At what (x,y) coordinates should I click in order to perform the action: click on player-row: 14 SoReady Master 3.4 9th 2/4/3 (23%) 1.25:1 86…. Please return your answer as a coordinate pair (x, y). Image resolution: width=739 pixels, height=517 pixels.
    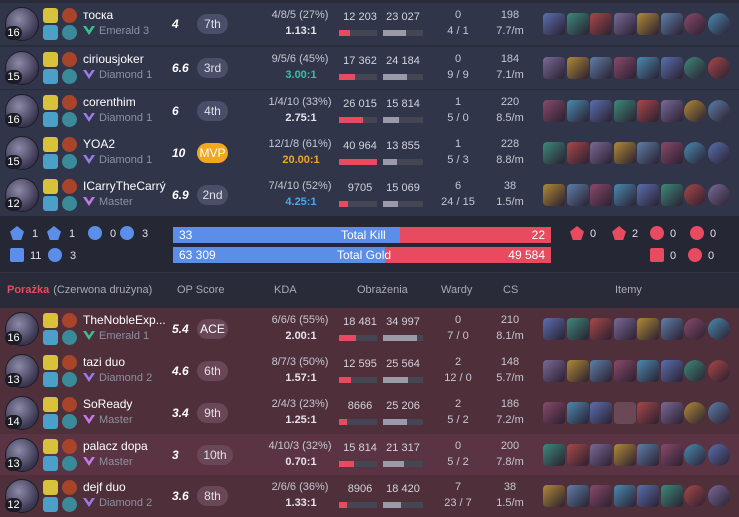
    Looking at the image, I should click on (369, 413).